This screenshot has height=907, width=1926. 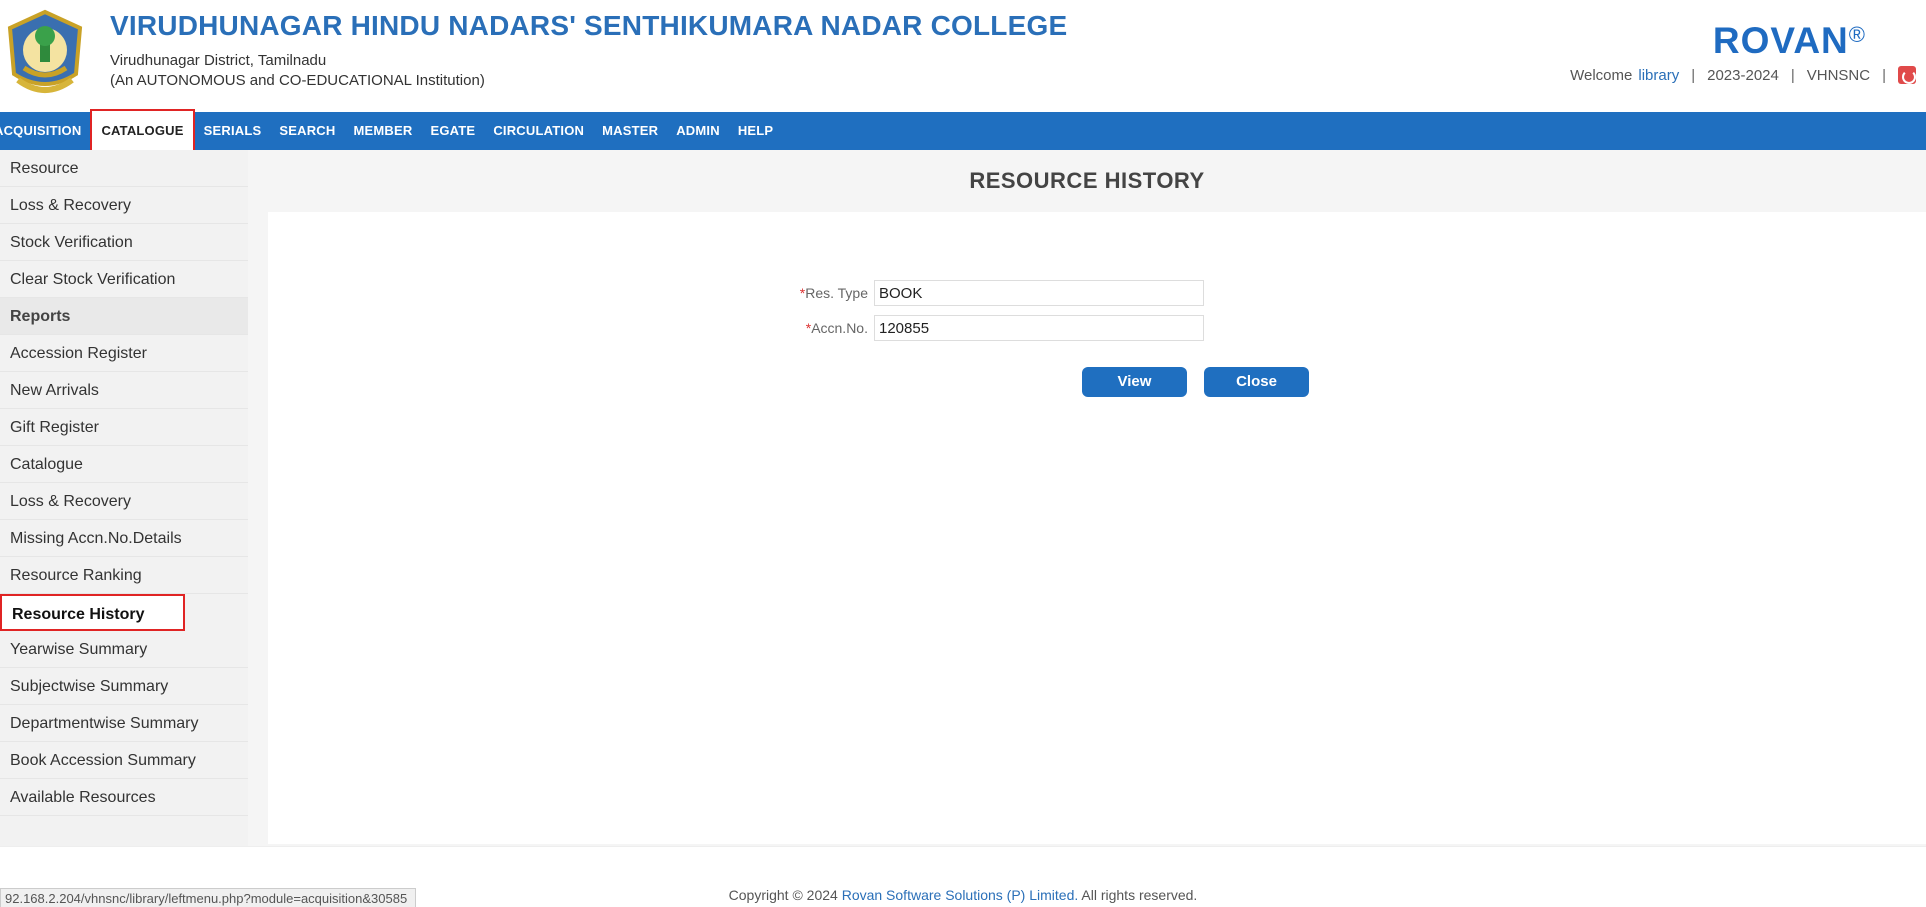 What do you see at coordinates (124, 353) in the screenshot?
I see `sidebar-item-accession-register: Accession Register` at bounding box center [124, 353].